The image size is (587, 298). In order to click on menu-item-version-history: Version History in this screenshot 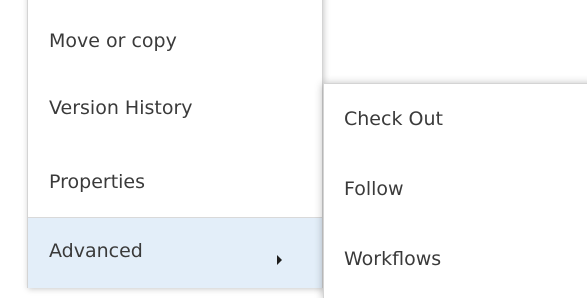, I will do `click(175, 108)`.